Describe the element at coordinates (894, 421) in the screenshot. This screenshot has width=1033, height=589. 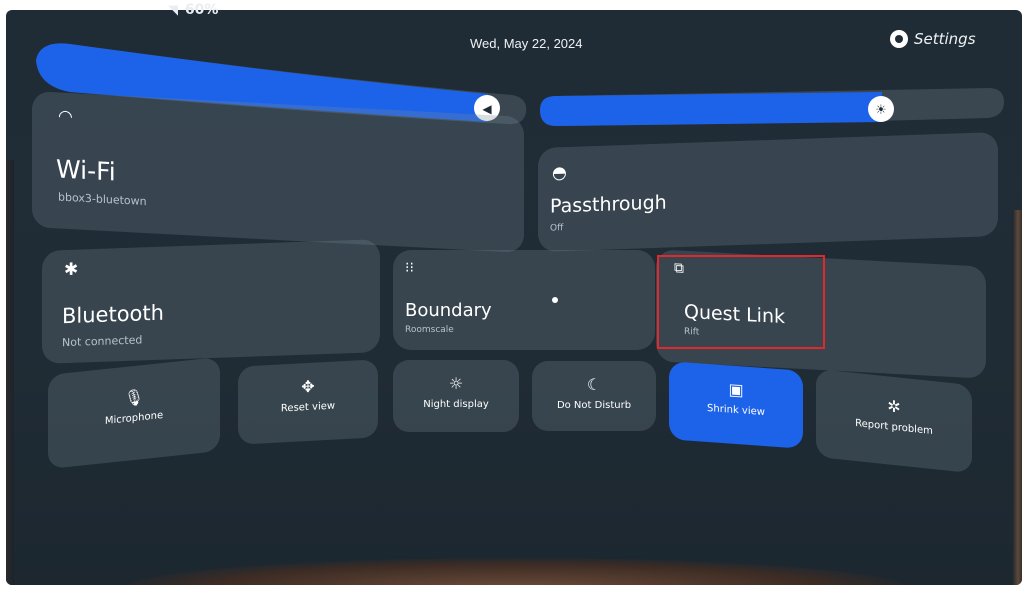
I see `report-problem-button: ✲ Report problem` at that location.